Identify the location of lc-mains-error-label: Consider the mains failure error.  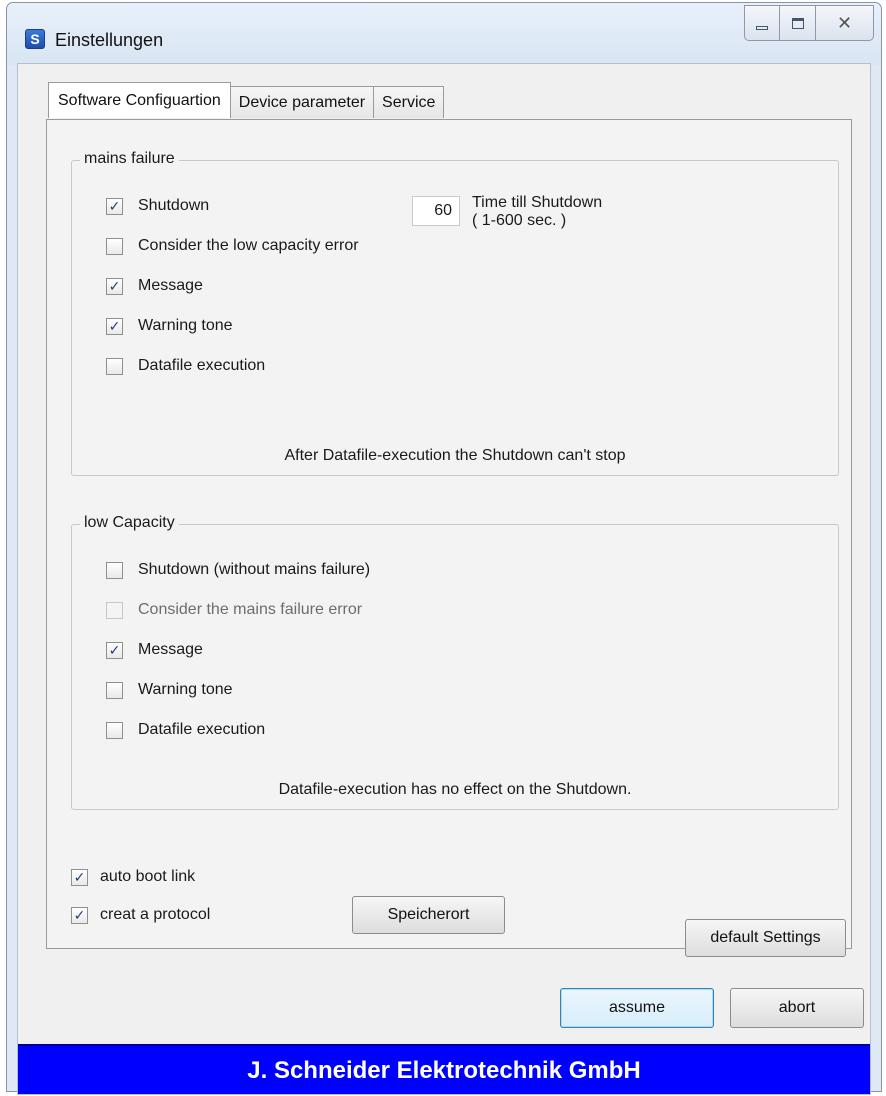
(250, 609).